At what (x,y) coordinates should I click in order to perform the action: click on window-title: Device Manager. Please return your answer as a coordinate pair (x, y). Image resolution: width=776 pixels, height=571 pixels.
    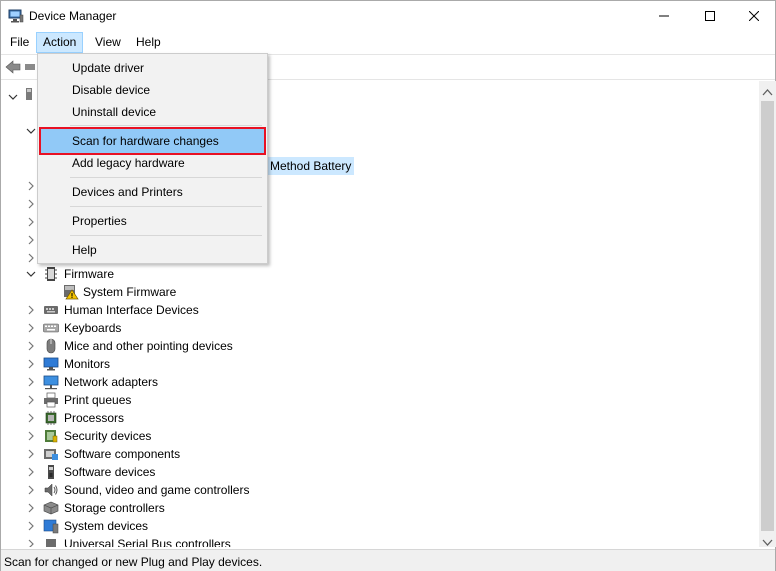
    Looking at the image, I should click on (73, 16).